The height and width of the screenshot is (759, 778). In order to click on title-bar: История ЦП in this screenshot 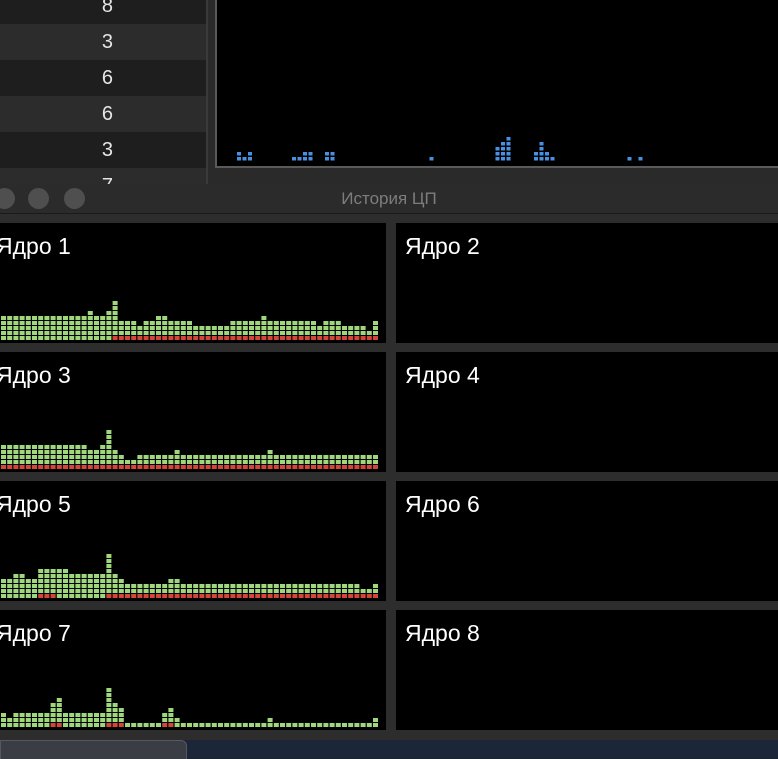, I will do `click(389, 199)`.